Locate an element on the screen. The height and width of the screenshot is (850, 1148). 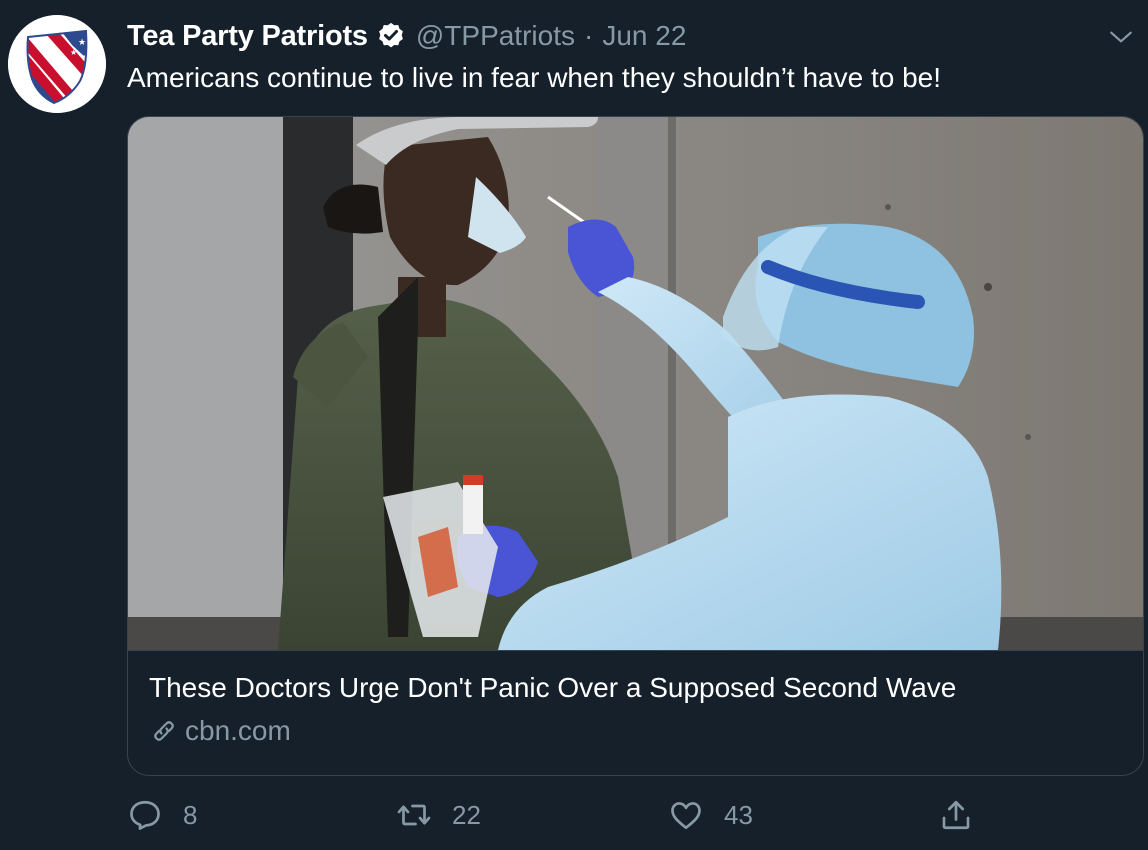
link-icon is located at coordinates (164, 731).